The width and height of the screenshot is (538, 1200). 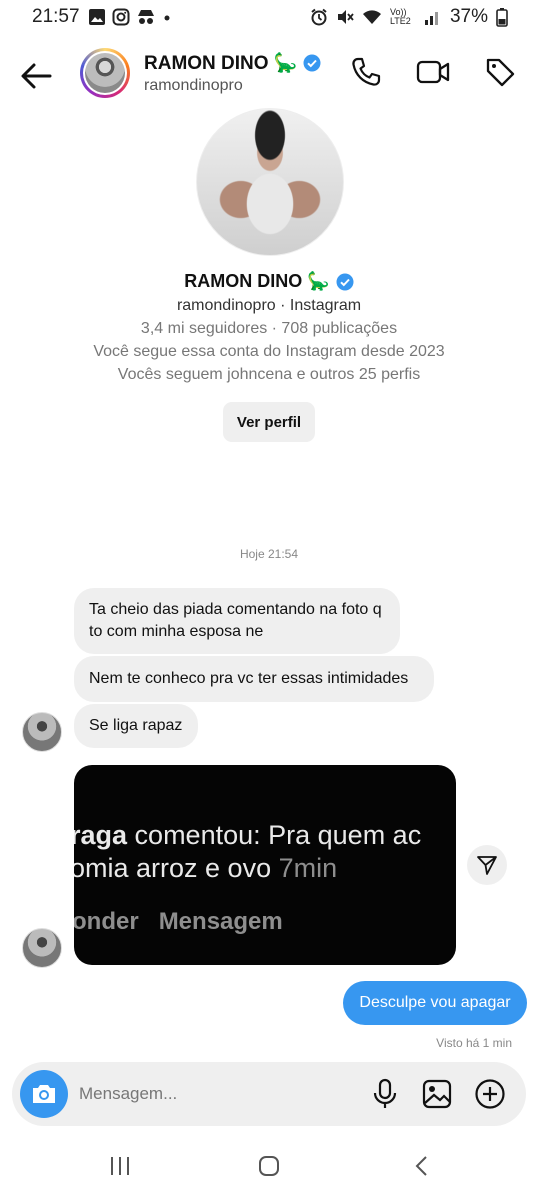 I want to click on camera-button, so click(x=44, y=1094).